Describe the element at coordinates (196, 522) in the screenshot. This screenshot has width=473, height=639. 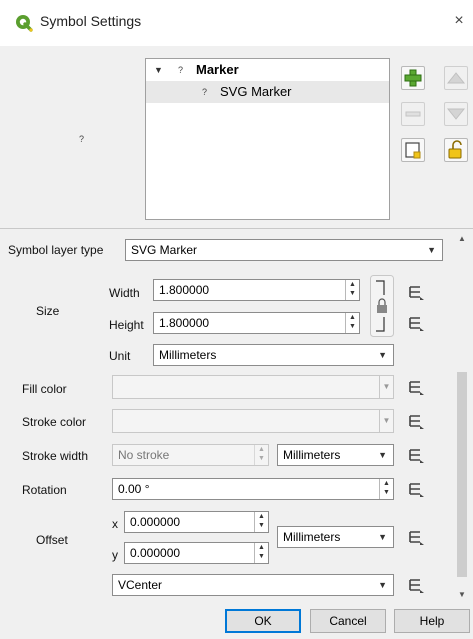
I see `offset-x-spinbox: 0.000000 ▲ ▼` at that location.